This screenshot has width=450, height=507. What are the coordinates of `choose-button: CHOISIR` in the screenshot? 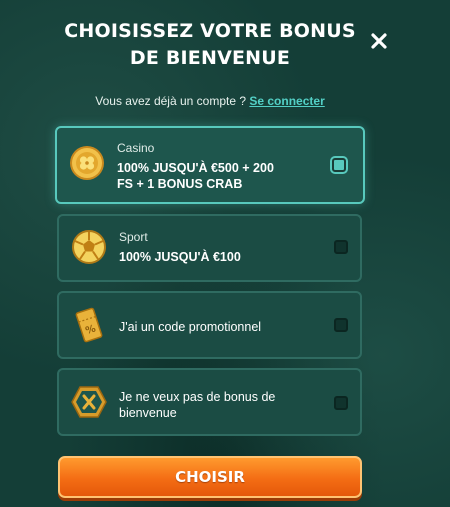 It's located at (210, 477).